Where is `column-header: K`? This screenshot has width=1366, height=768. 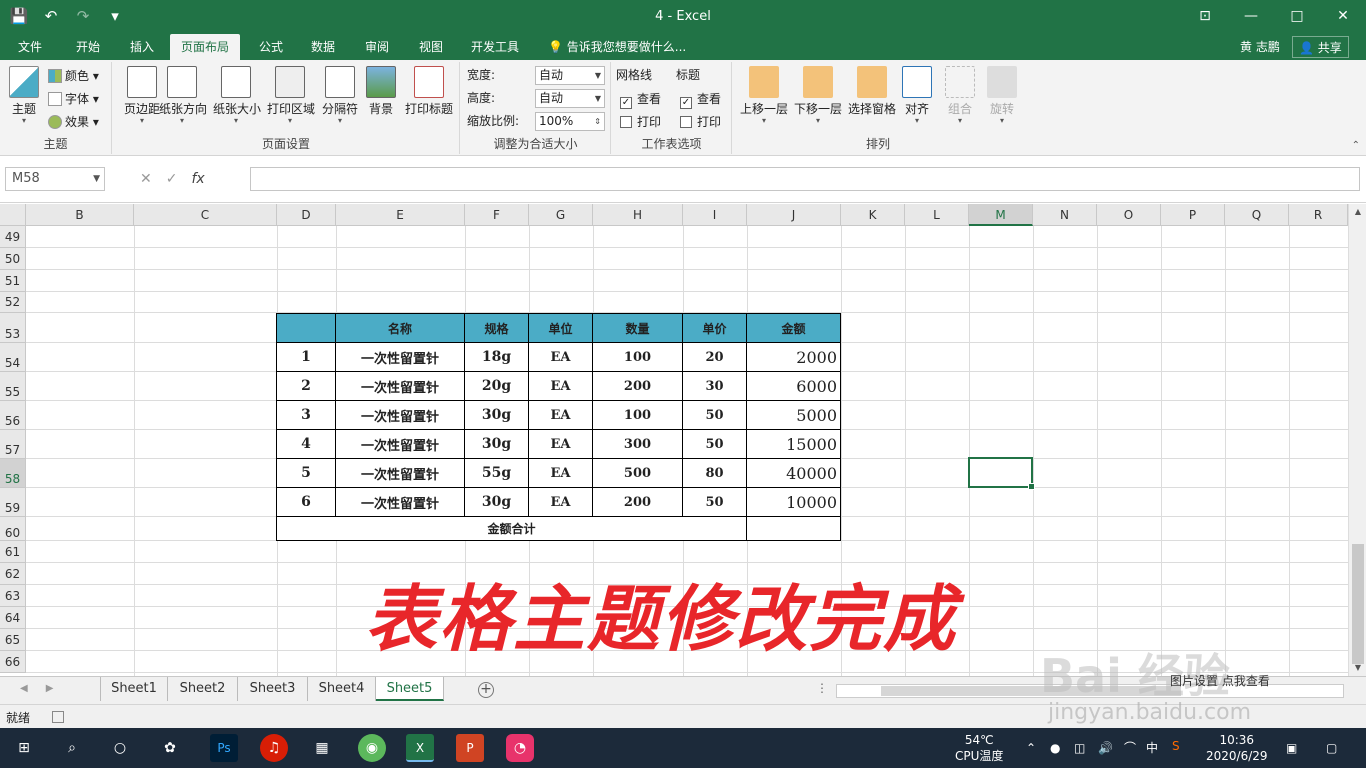 column-header: K is located at coordinates (873, 215).